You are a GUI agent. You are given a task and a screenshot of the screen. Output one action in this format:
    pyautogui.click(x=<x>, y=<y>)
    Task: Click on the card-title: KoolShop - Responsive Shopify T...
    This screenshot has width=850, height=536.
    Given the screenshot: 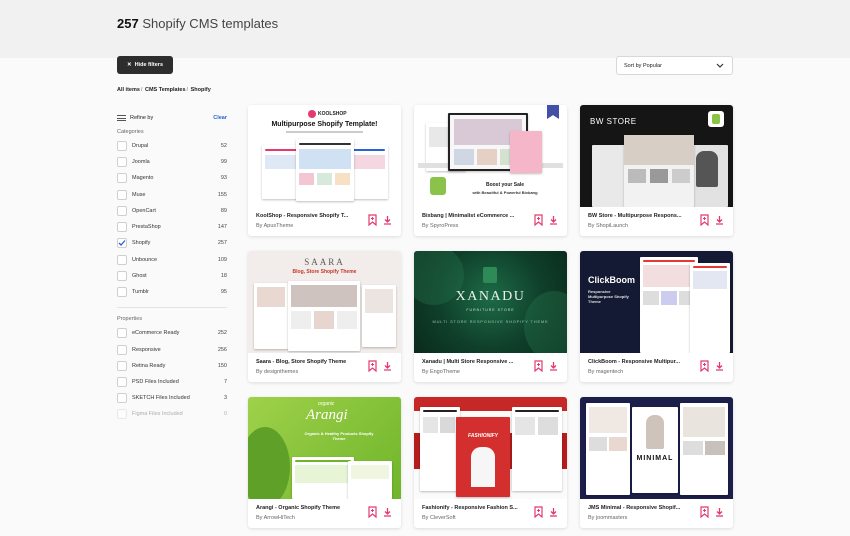 What is the action you would take?
    pyautogui.click(x=302, y=216)
    